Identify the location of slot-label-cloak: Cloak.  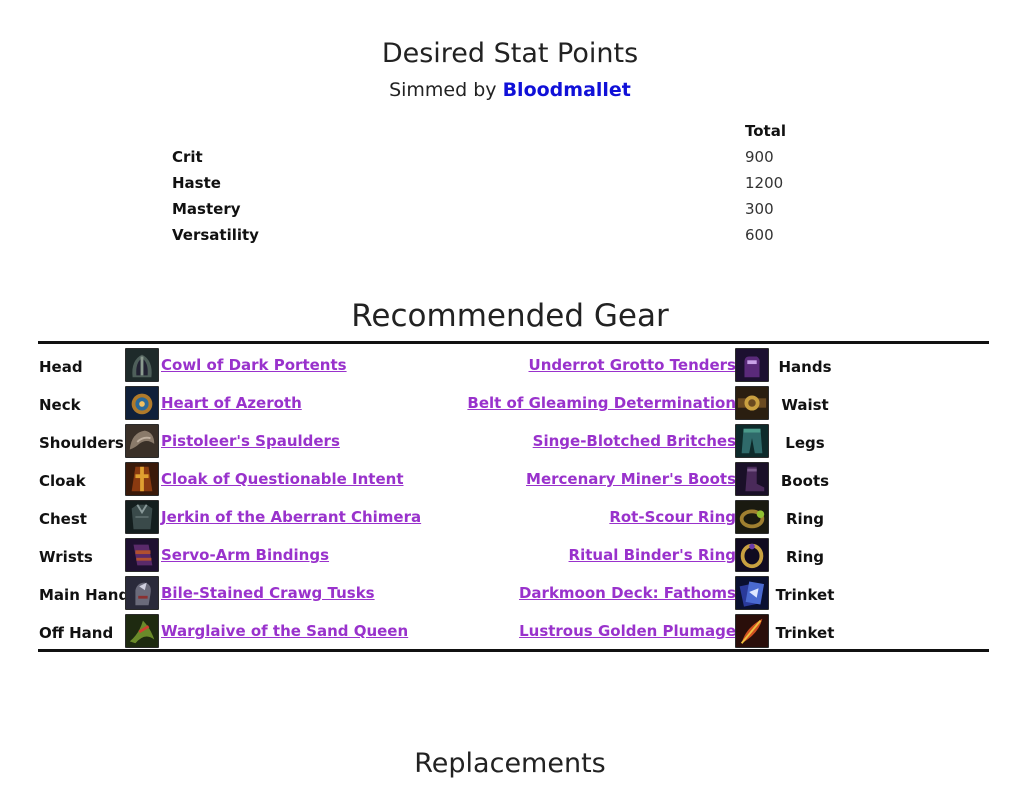
(62, 481).